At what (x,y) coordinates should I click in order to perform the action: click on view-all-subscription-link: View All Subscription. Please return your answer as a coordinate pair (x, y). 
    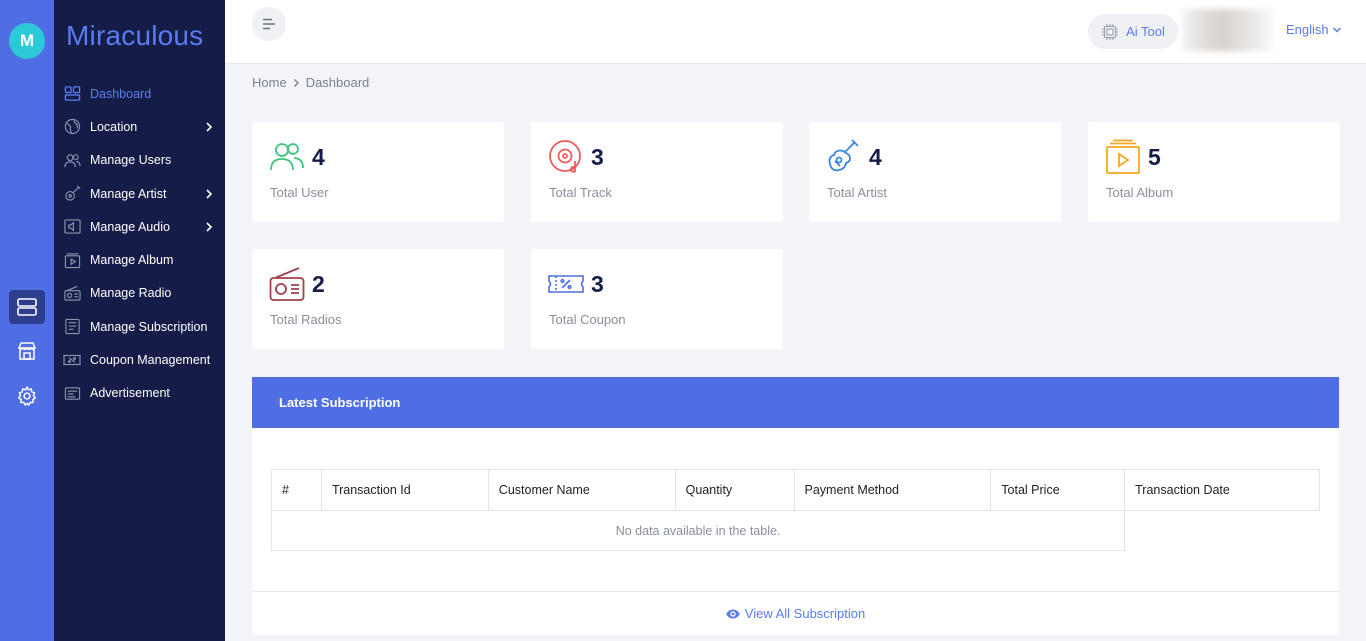
    Looking at the image, I should click on (795, 613).